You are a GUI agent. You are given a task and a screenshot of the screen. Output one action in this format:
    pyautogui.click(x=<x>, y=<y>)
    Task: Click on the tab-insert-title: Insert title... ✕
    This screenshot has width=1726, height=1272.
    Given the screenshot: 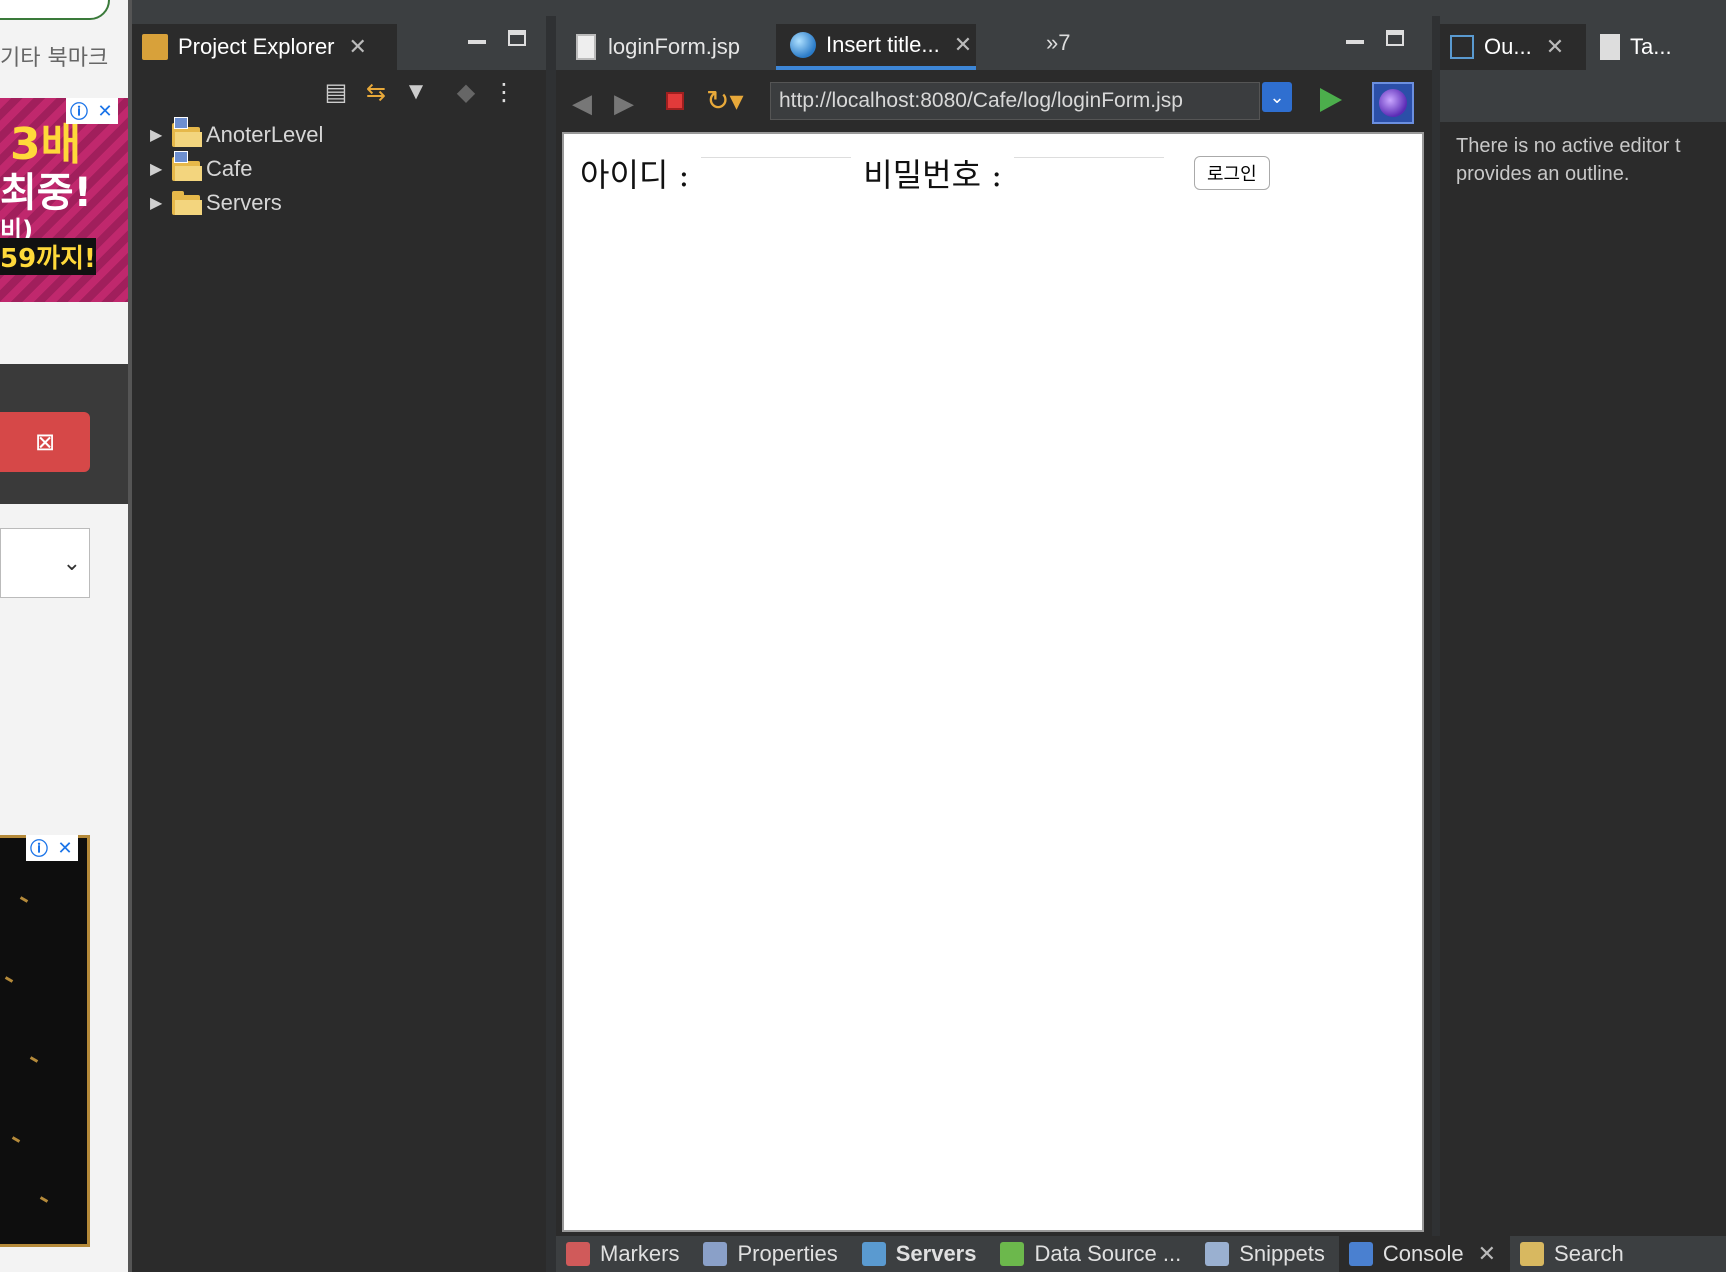 What is the action you would take?
    pyautogui.click(x=876, y=47)
    